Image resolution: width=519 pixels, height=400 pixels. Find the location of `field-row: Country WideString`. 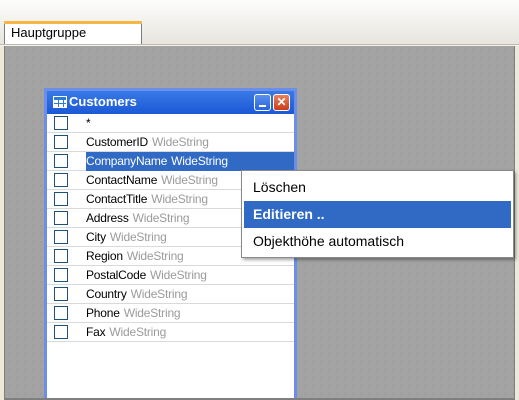

field-row: Country WideString is located at coordinates (170, 294).